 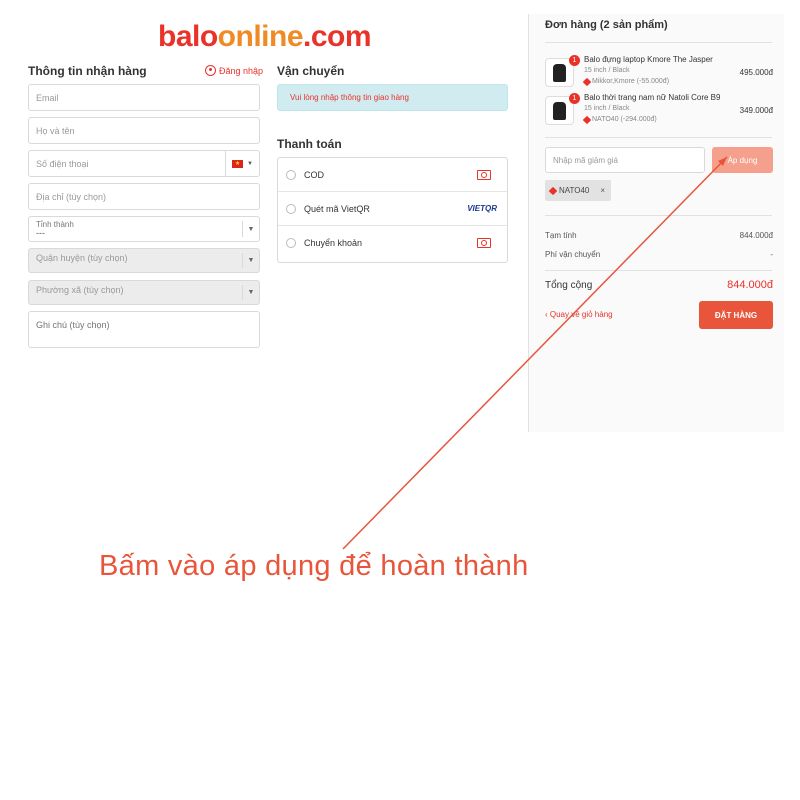 I want to click on payment-methods: COD Quét mã VietQR VIETQR Chuyển khoản, so click(x=392, y=210).